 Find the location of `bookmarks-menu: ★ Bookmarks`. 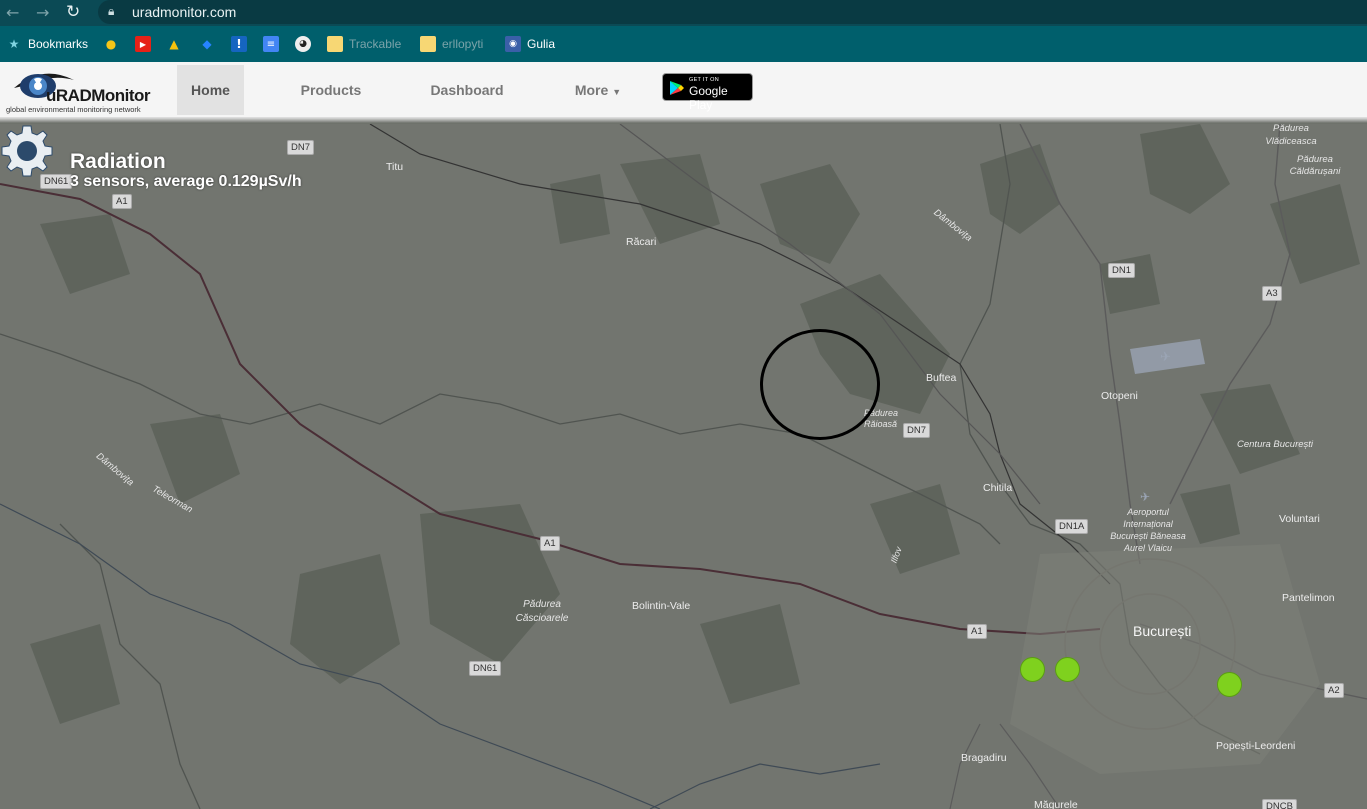

bookmarks-menu: ★ Bookmarks is located at coordinates (47, 44).